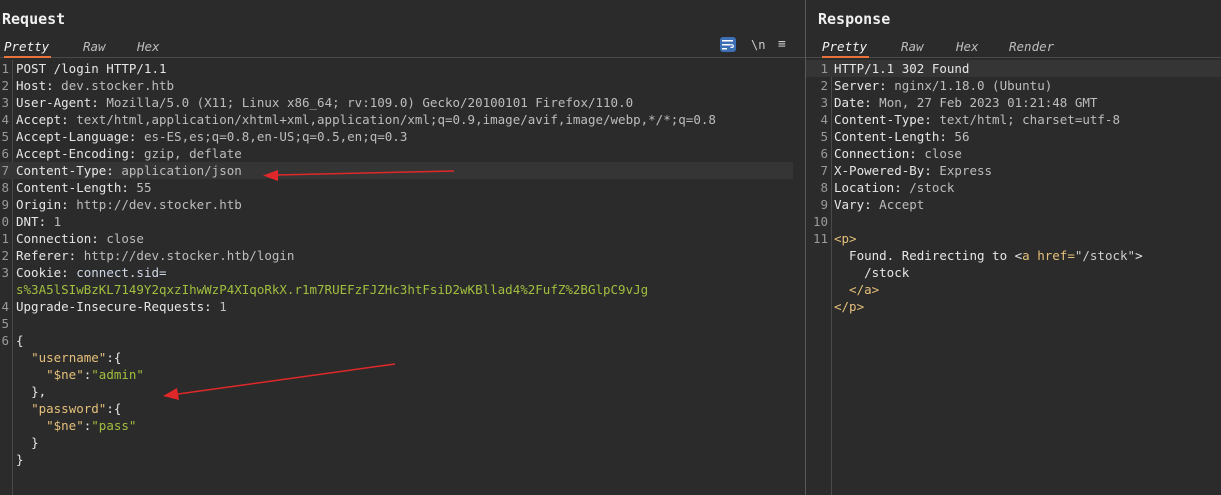 This screenshot has height=495, width=1221. I want to click on code-line: 3 Cookie: connect.sid=, so click(84, 272).